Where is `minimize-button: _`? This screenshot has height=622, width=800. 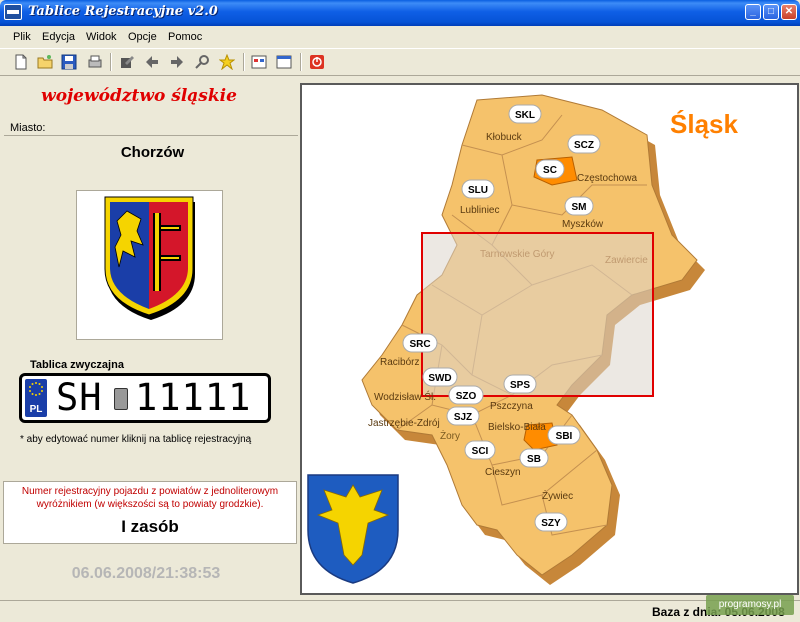
minimize-button: _ is located at coordinates (753, 12).